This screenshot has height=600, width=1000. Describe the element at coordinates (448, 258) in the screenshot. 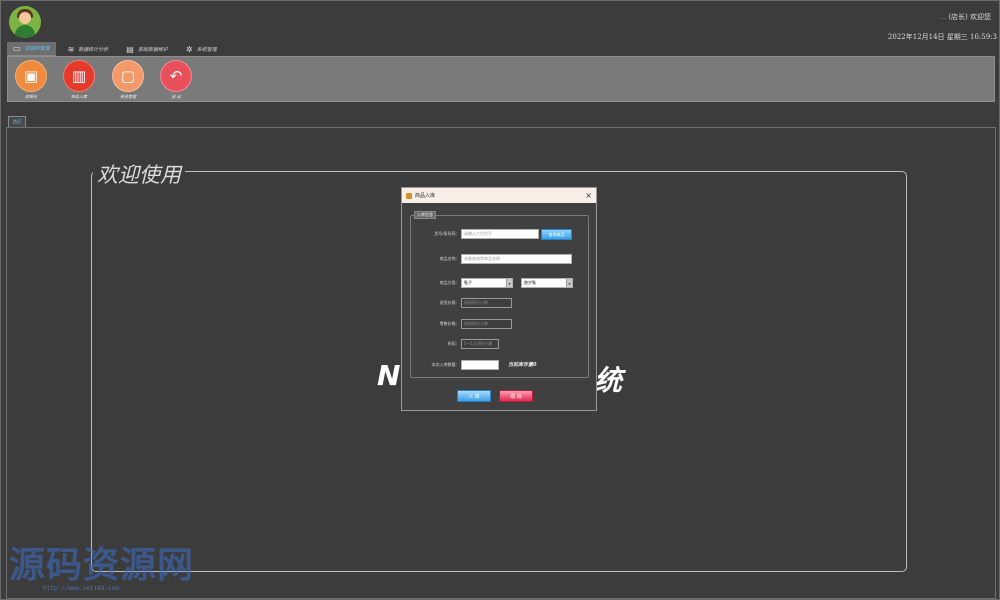

I see `name-label: 商品名称:` at that location.